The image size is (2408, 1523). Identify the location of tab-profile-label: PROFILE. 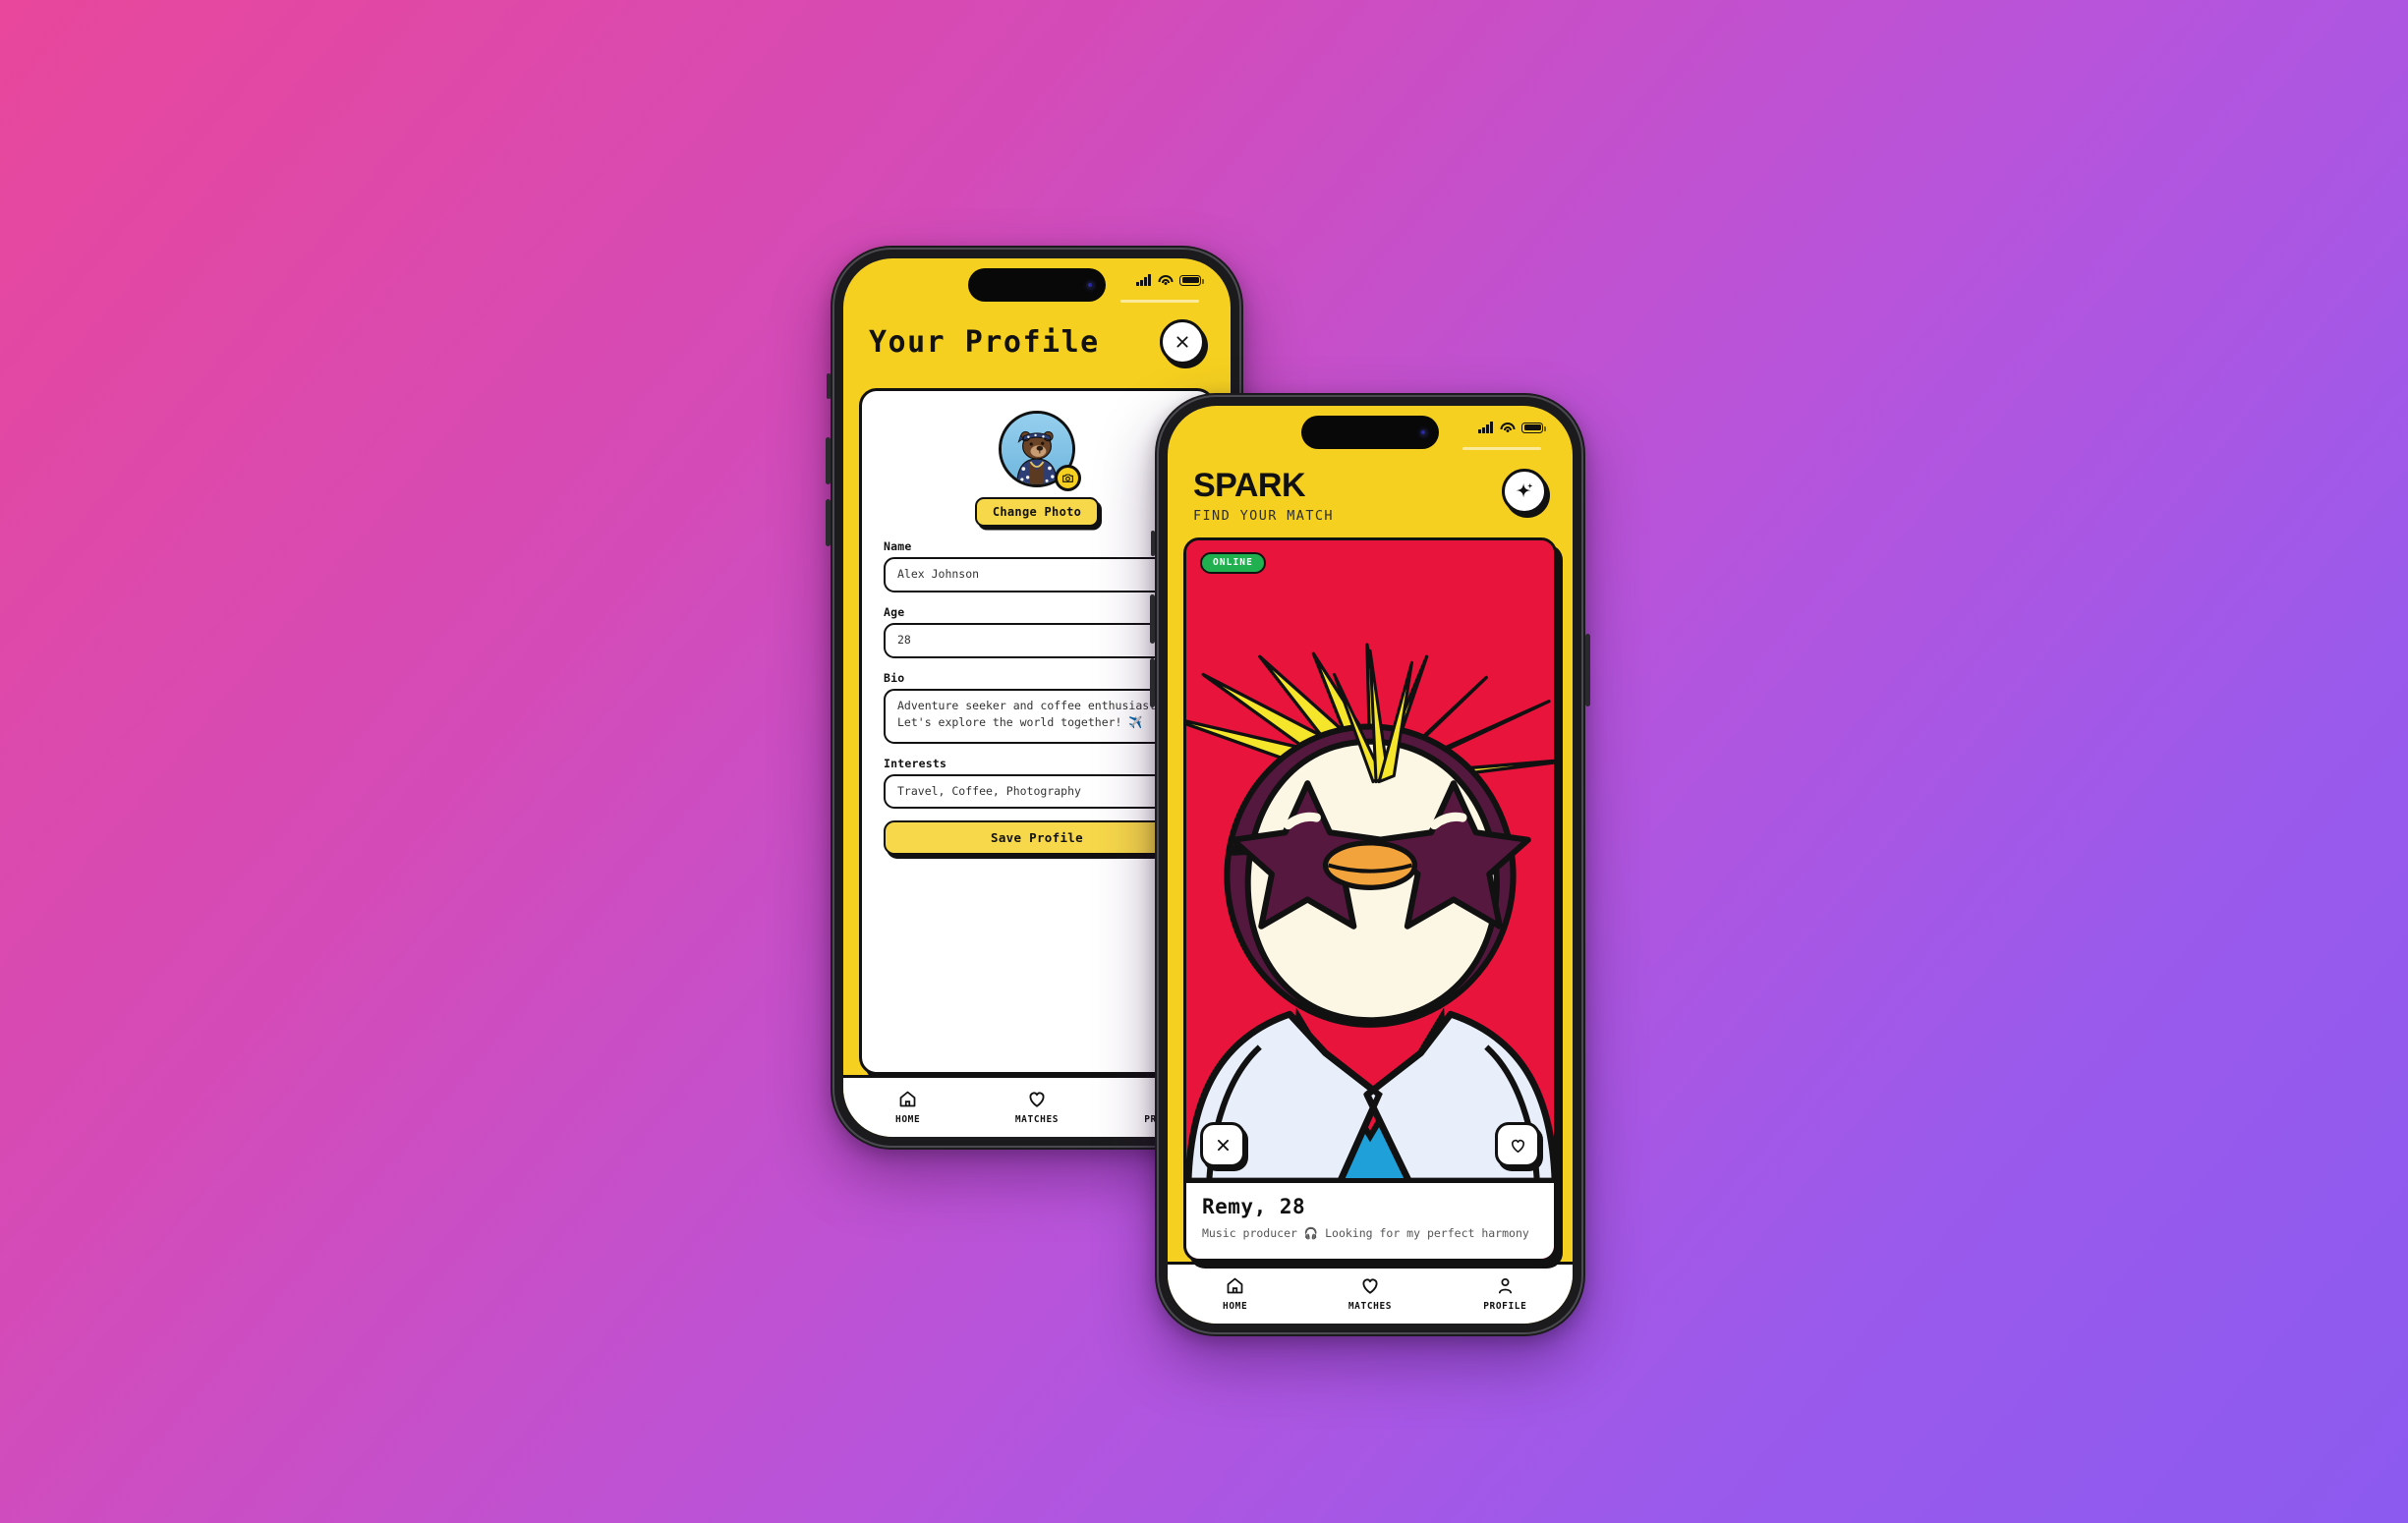
(1505, 1306).